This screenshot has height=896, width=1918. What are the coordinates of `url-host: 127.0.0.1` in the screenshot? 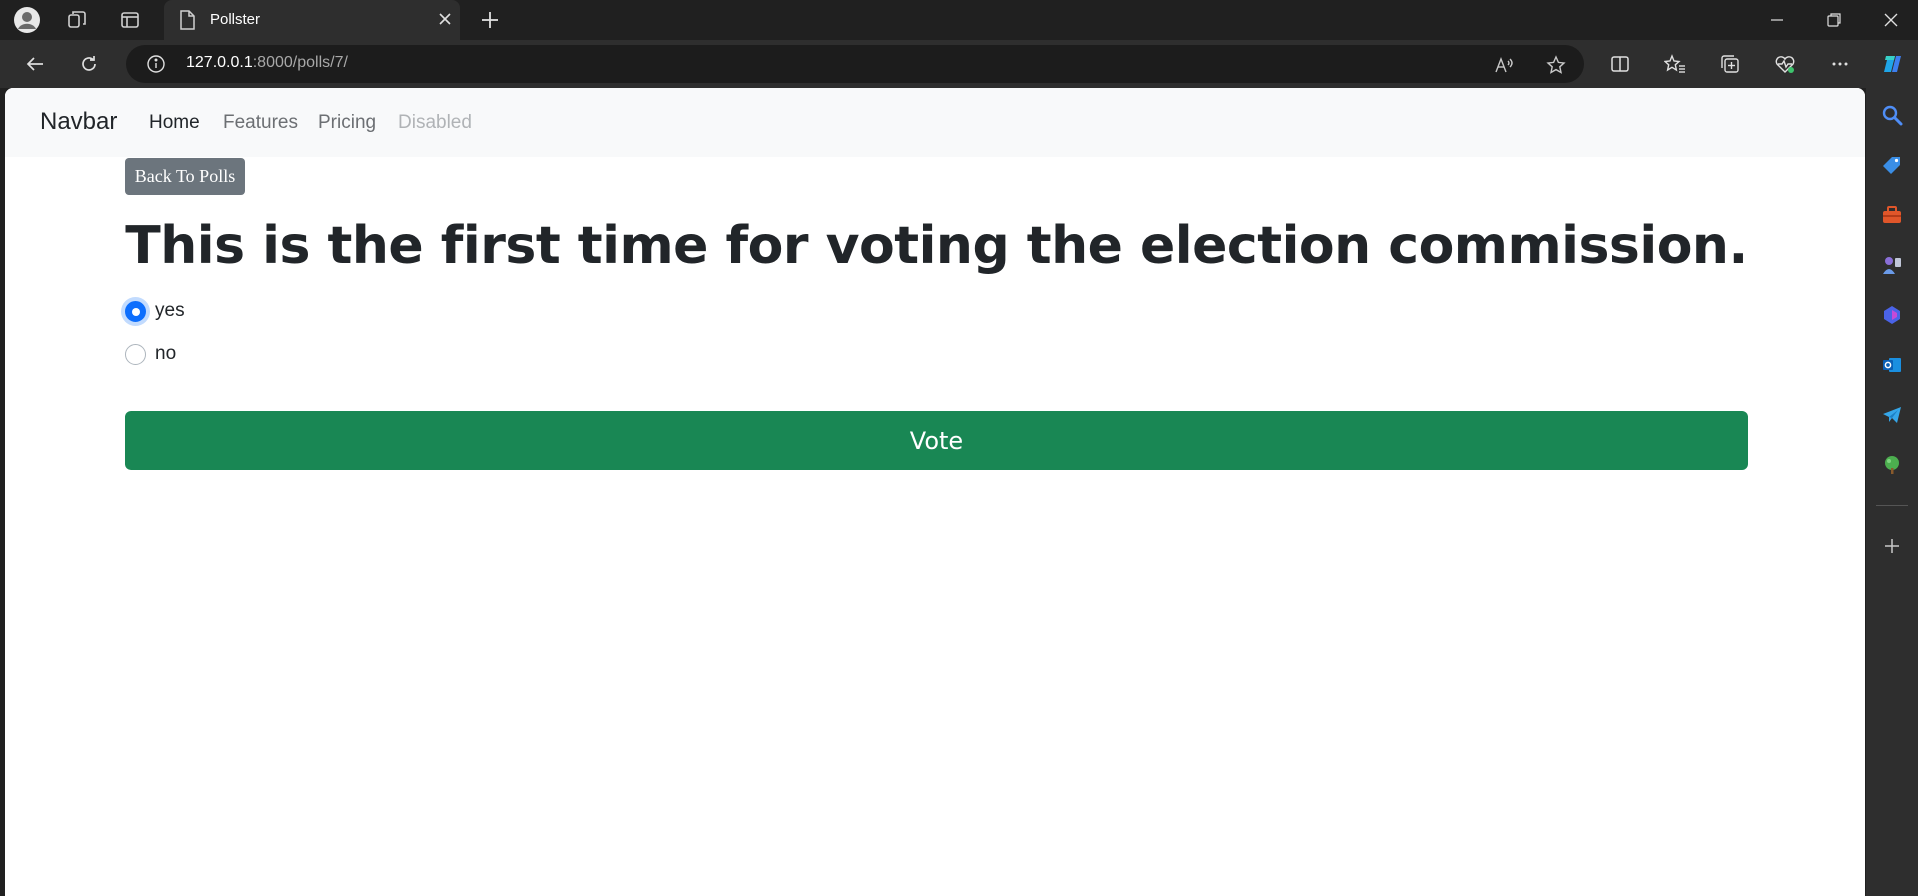 It's located at (219, 62).